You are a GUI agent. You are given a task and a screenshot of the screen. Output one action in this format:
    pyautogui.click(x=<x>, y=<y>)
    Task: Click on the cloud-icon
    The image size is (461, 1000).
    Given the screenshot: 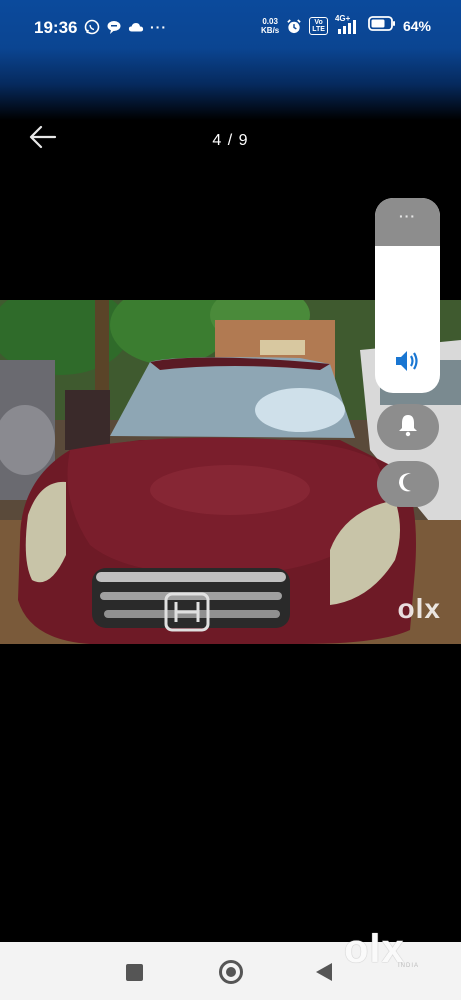 What is the action you would take?
    pyautogui.click(x=136, y=27)
    